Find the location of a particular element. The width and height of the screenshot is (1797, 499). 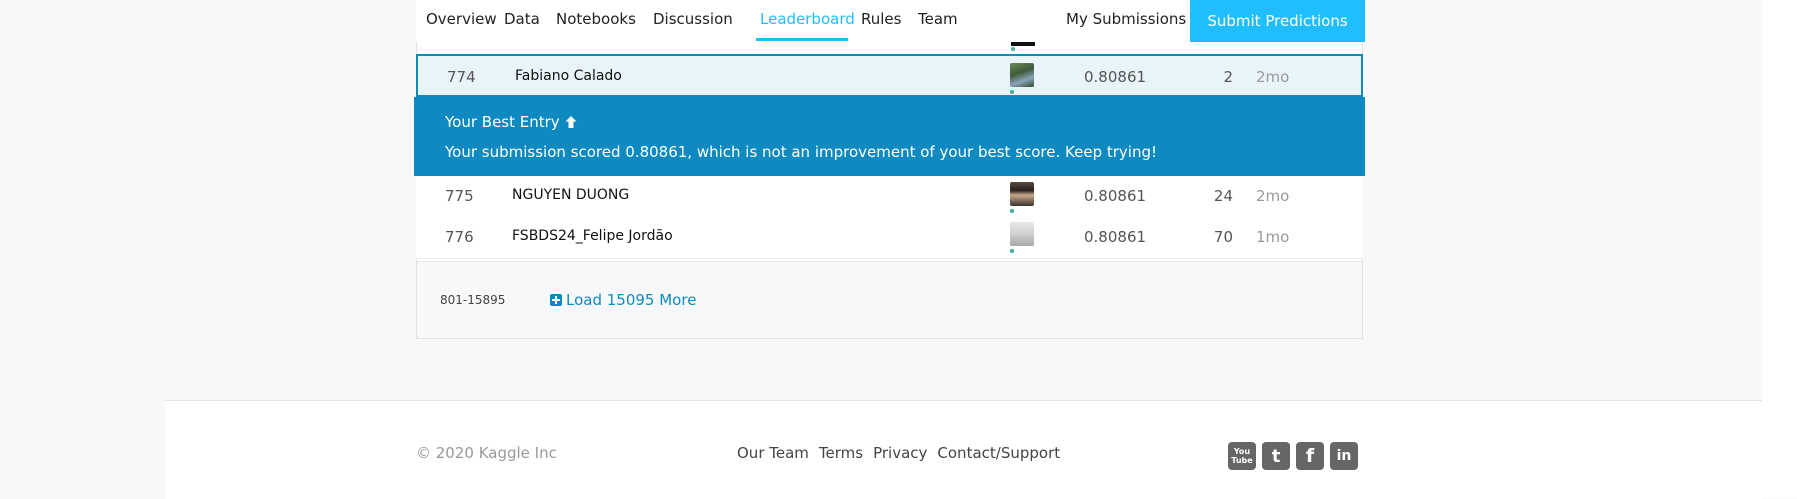

best-entry-title-text: Your Best Entry is located at coordinates (502, 122).